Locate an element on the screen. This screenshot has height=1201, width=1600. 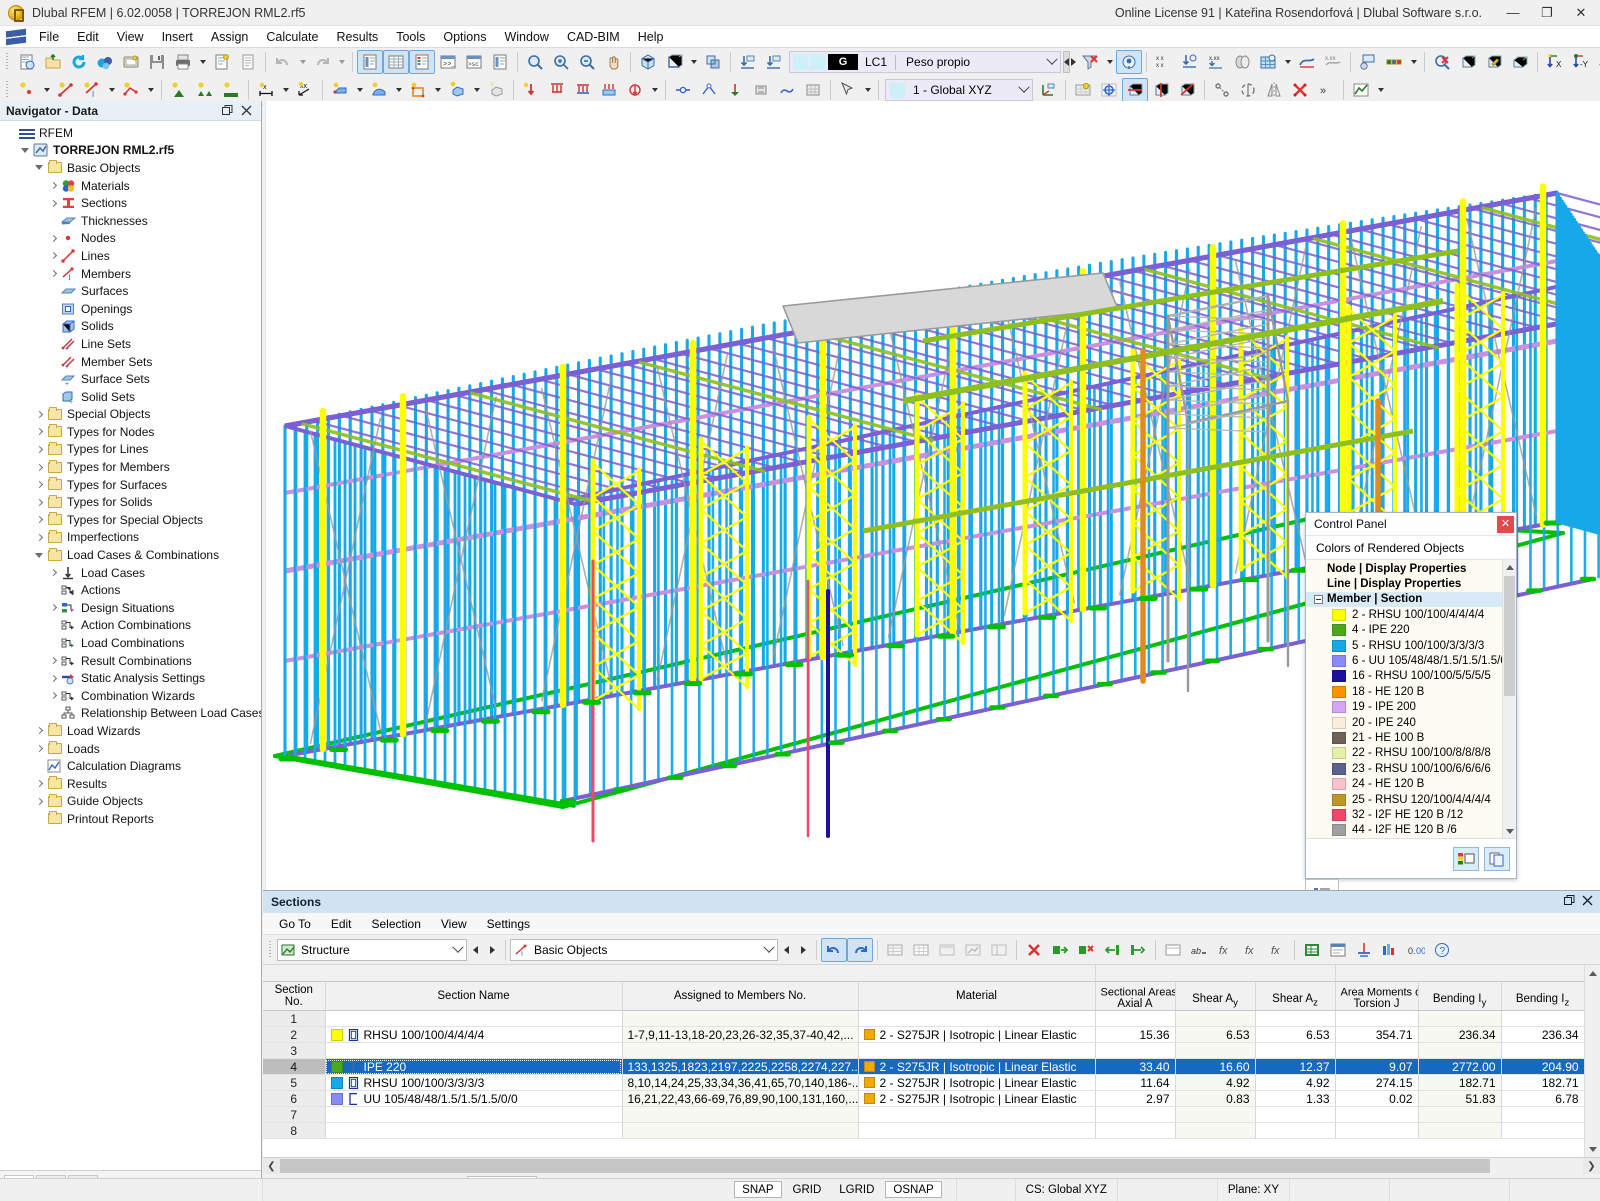
cell-section-no: 2 is located at coordinates (294, 1035).